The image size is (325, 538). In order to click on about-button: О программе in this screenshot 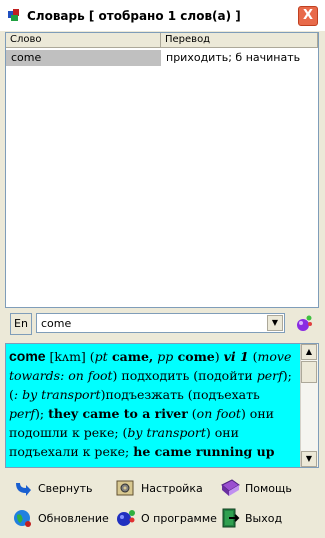, I will do `click(166, 518)`.